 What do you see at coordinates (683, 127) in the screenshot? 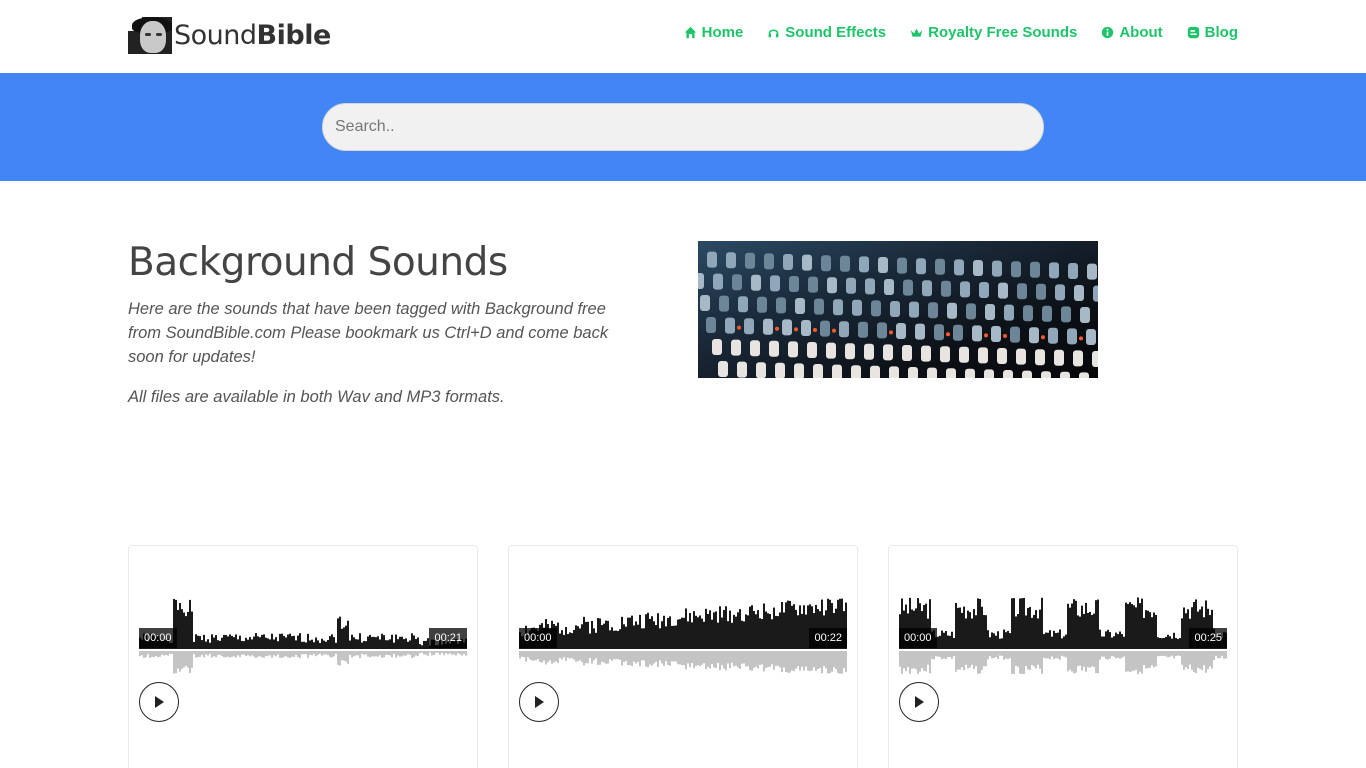
I see `search-input` at bounding box center [683, 127].